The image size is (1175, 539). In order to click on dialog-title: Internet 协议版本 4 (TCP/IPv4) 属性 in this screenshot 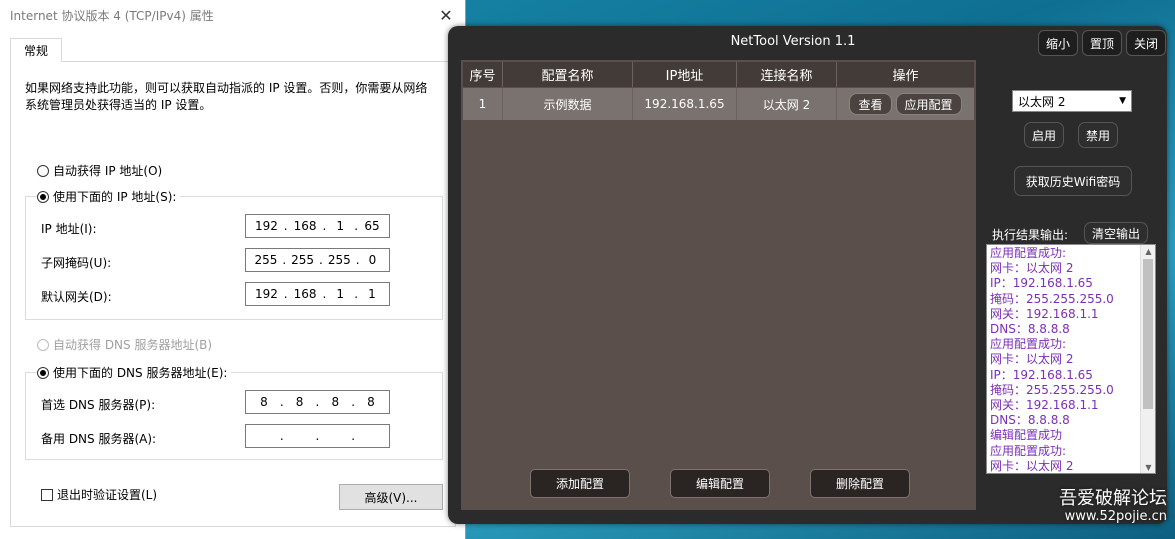, I will do `click(112, 15)`.